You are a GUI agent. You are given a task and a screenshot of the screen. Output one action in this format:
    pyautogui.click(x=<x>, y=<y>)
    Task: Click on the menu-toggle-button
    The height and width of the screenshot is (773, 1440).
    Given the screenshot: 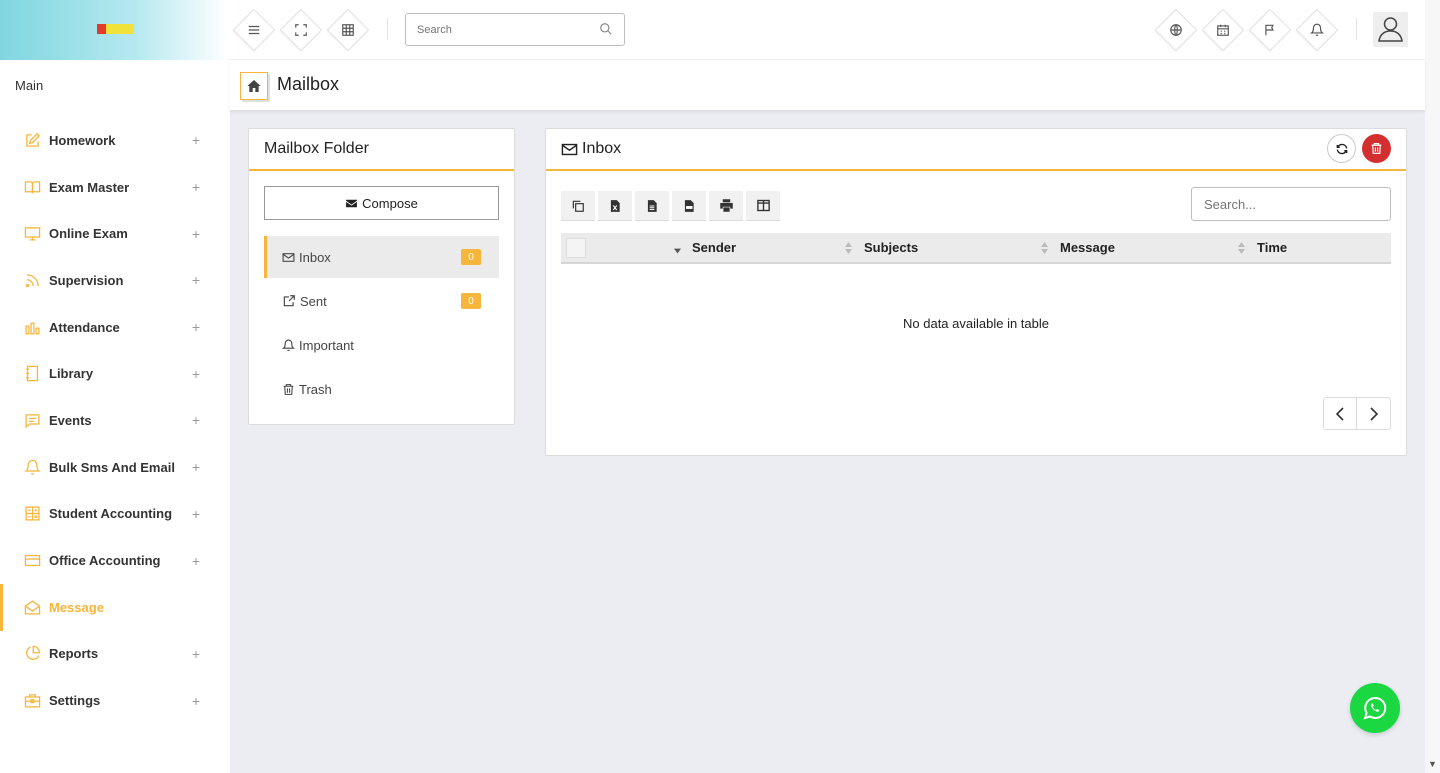 What is the action you would take?
    pyautogui.click(x=254, y=30)
    